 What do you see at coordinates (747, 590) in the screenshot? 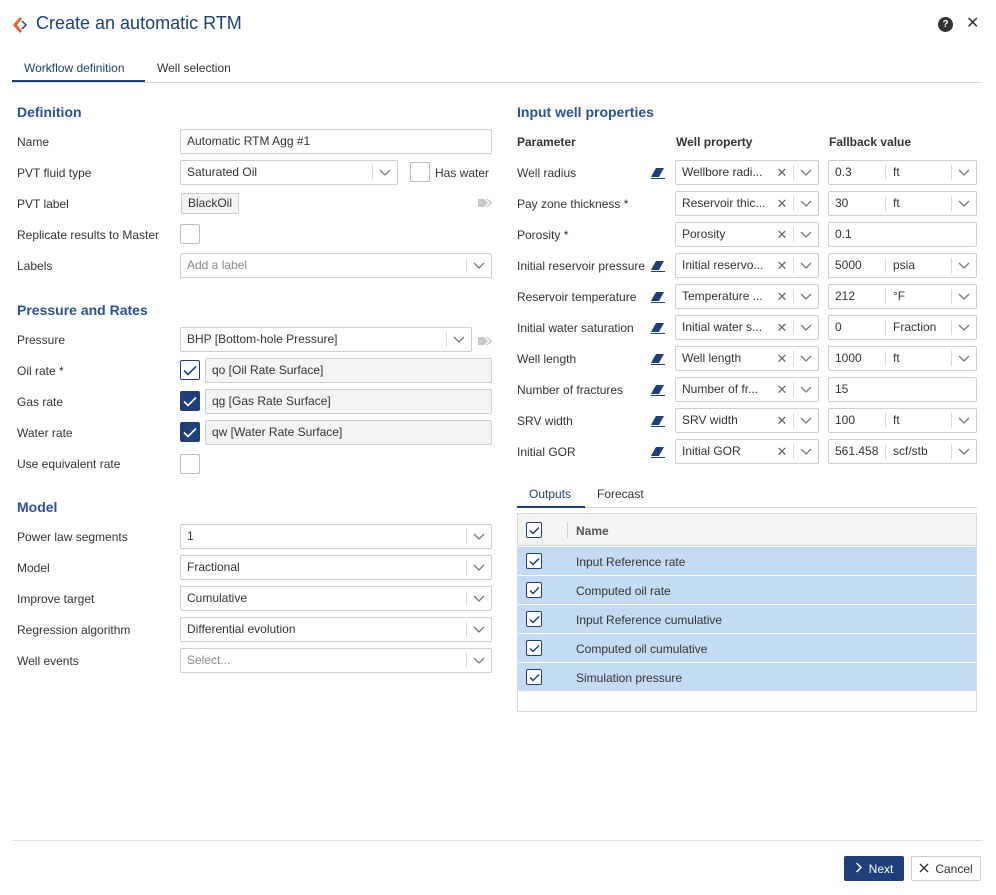
I see `table-row: Computed oil rate` at bounding box center [747, 590].